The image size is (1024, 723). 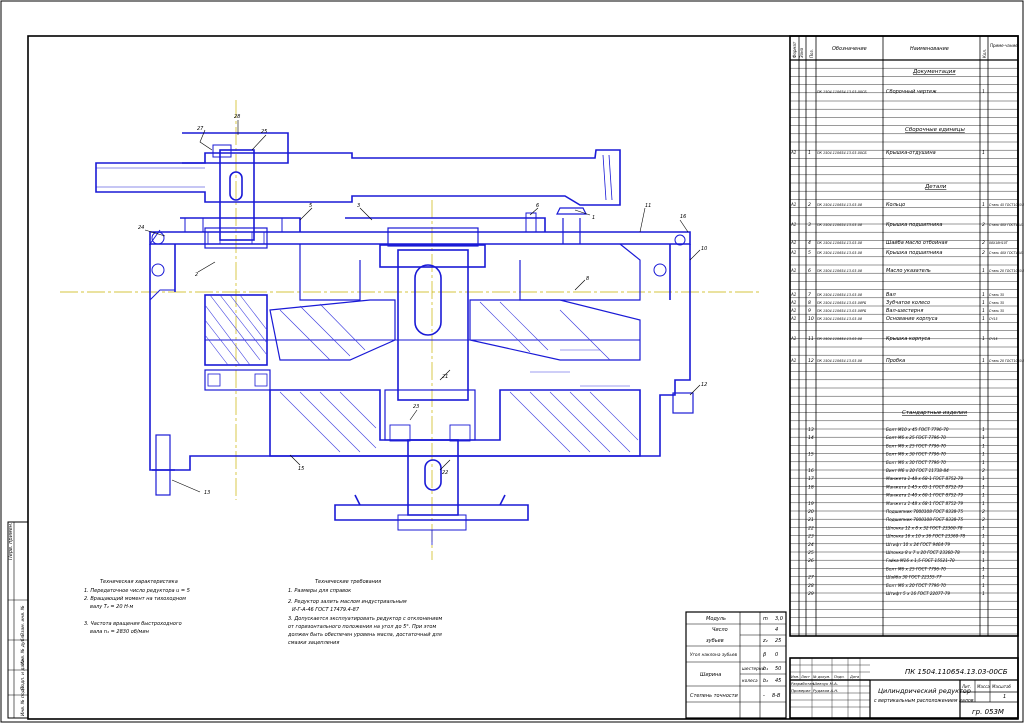 What do you see at coordinates (1006, 271) in the screenshot?
I see `bom-row-note: Сталь 20 ГОСТ1050-88` at bounding box center [1006, 271].